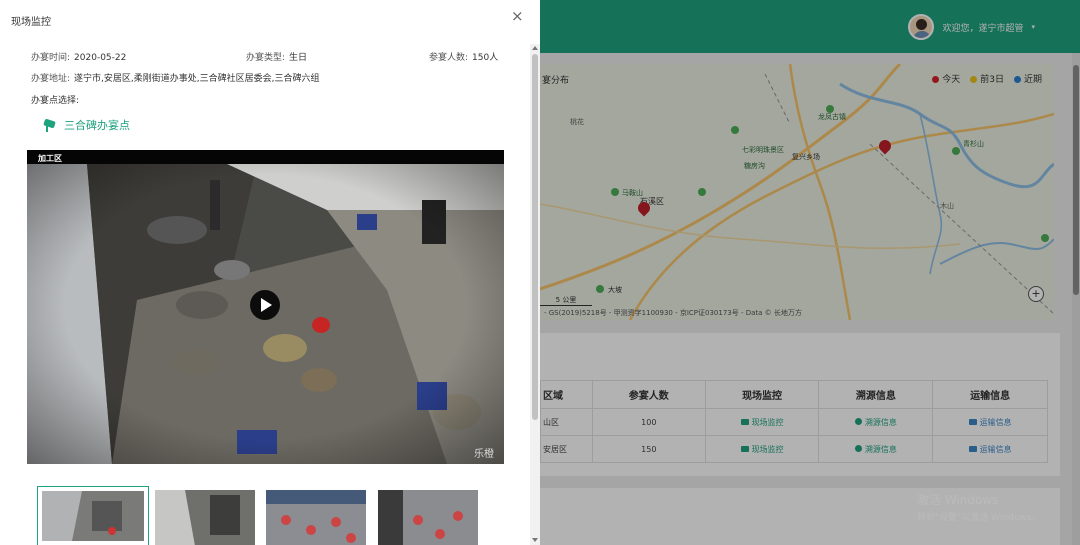  Describe the element at coordinates (79, 58) in the screenshot. I see `event-date: 办宴时间: 2020-05-22` at that location.